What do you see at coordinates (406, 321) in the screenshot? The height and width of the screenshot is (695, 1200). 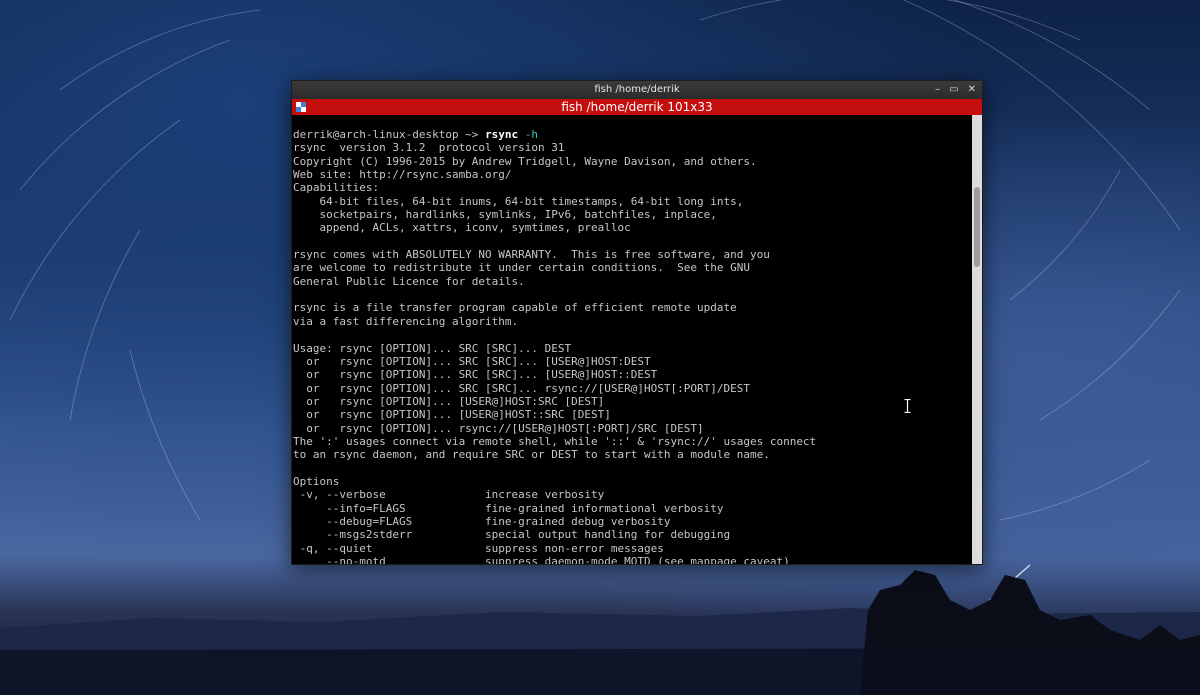 I see `output-line: via a fast differencing algorithm.` at bounding box center [406, 321].